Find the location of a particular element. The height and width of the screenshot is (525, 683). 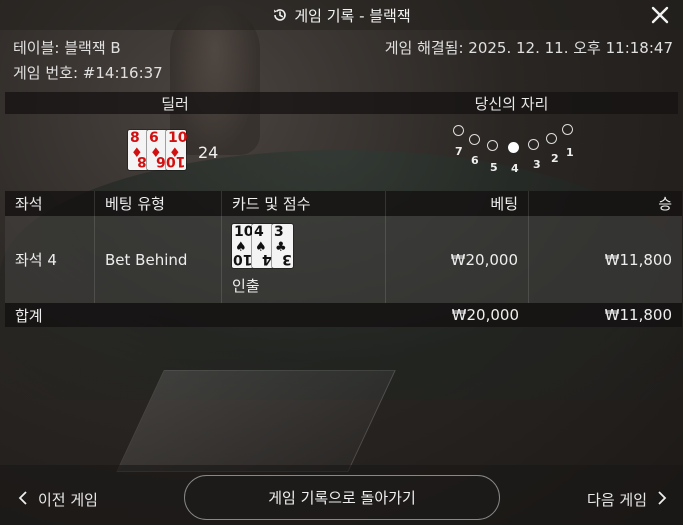

game-number: 게임 번호: #14:16:37 is located at coordinates (88, 73).